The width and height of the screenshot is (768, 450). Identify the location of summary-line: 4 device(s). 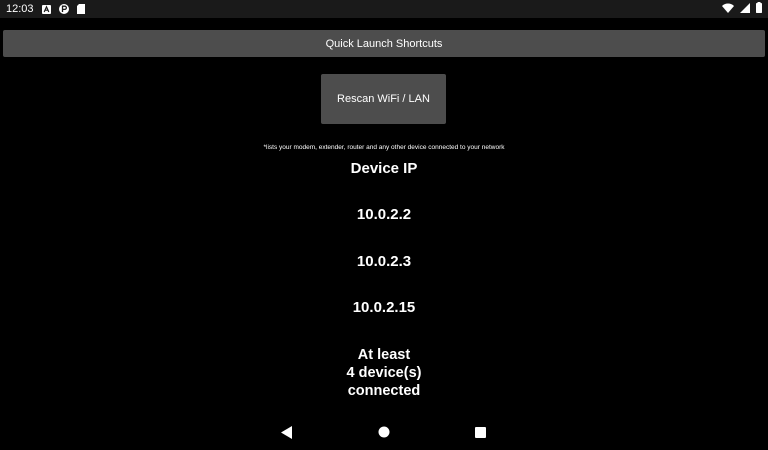
(384, 373).